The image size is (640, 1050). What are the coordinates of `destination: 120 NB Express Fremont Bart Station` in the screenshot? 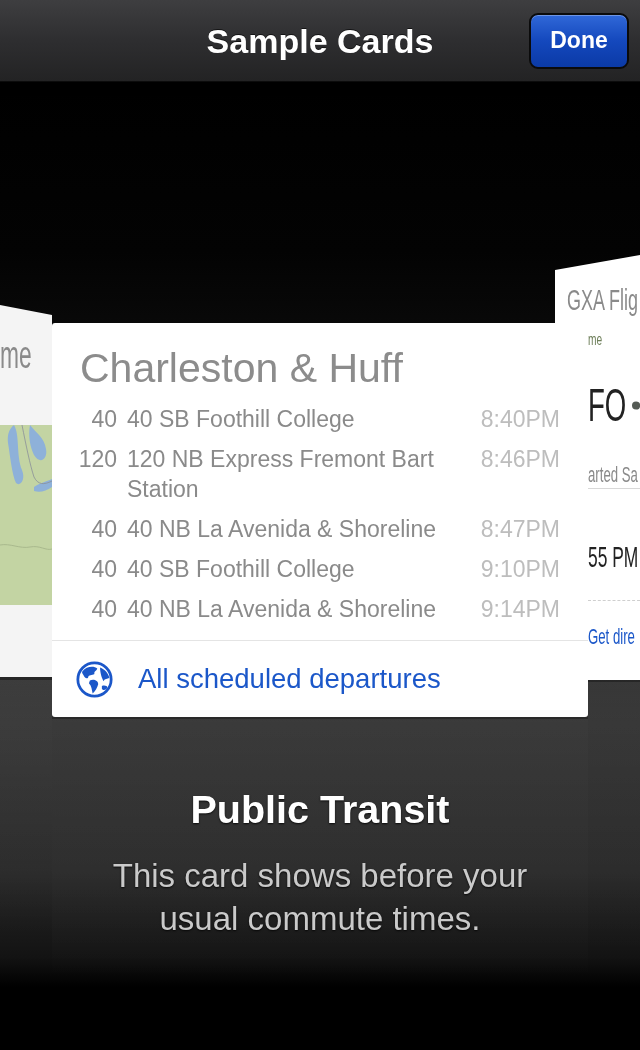 It's located at (281, 474).